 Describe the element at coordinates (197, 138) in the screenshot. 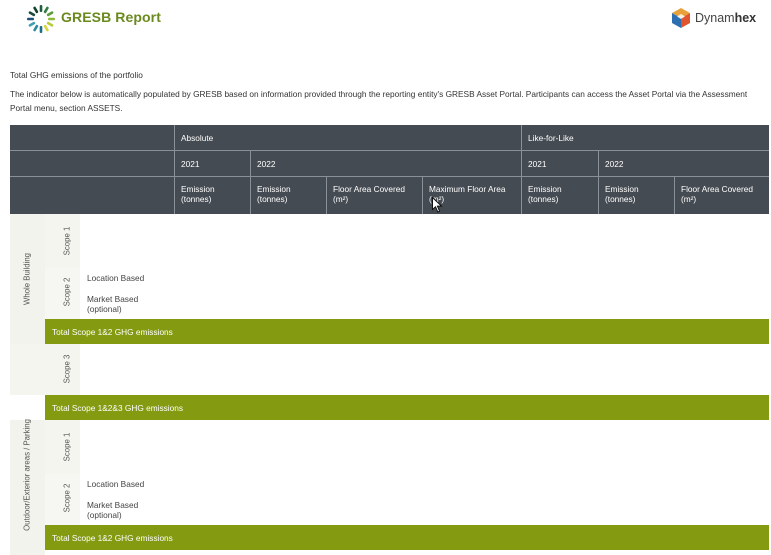

I see `header-absolute: Absolute` at that location.